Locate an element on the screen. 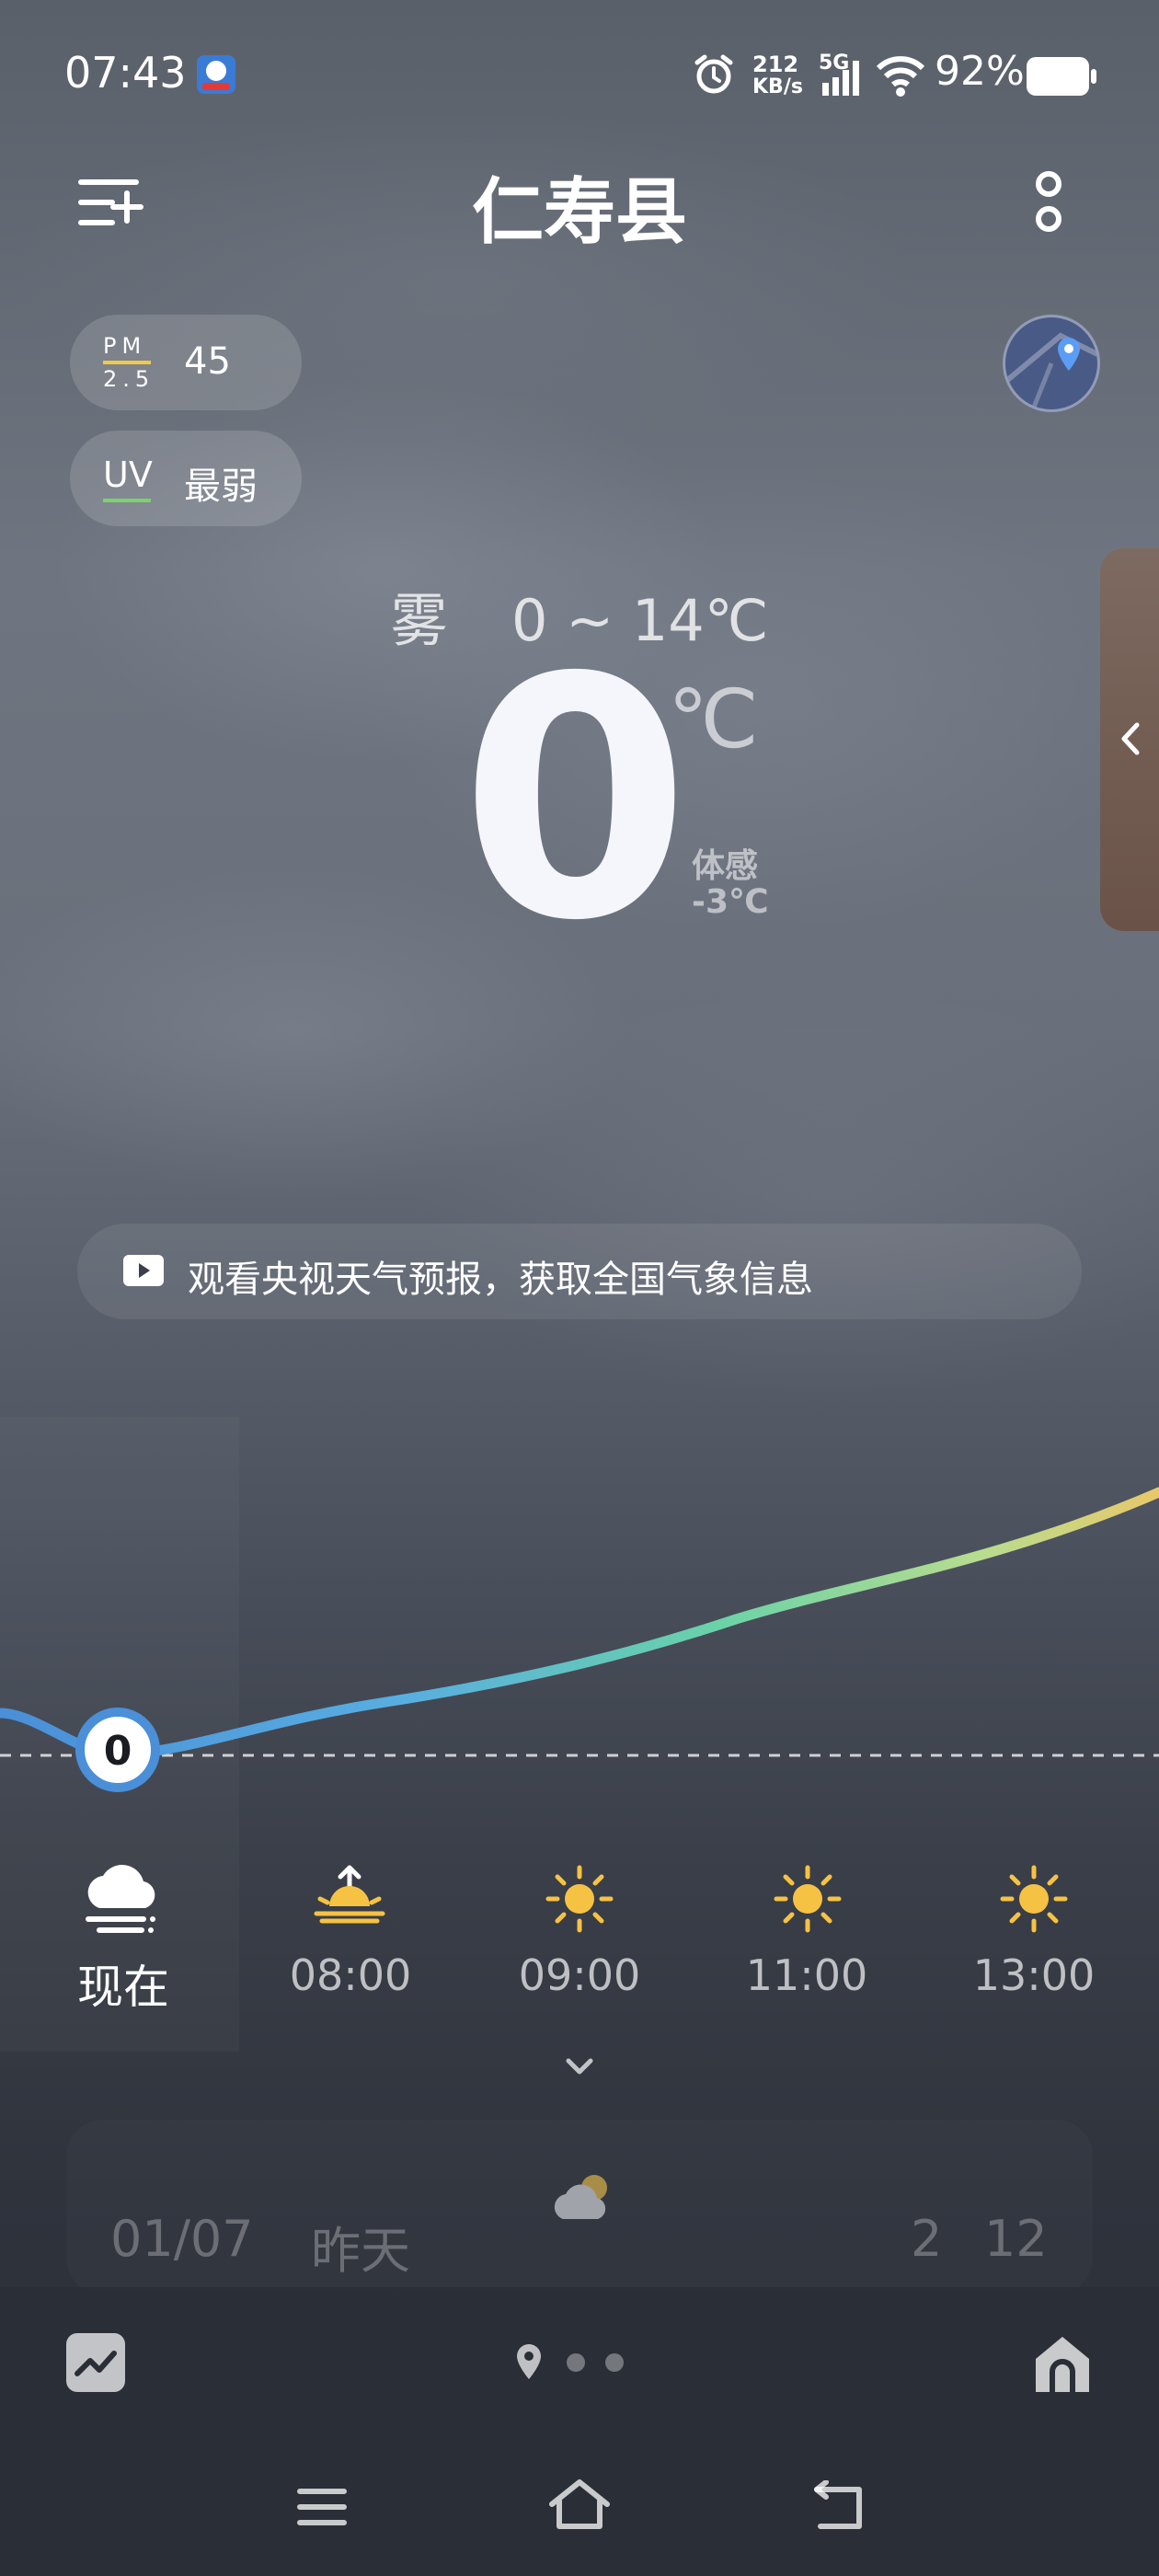 The image size is (1159, 2576). expand-chevron-icon is located at coordinates (579, 2067).